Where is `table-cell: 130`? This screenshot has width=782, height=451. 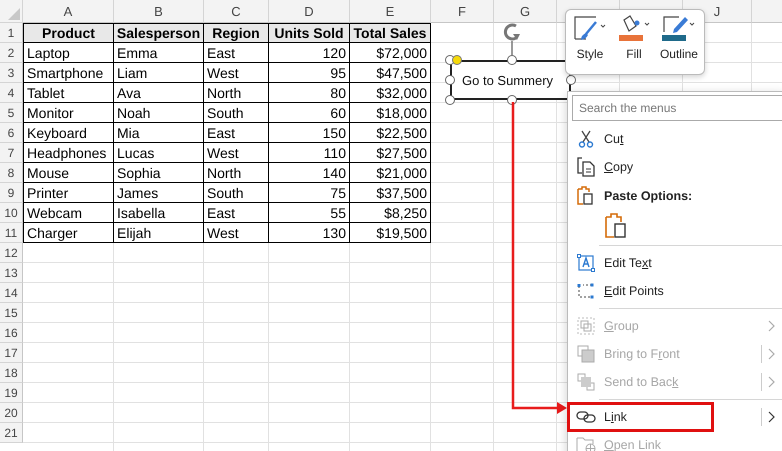
table-cell: 130 is located at coordinates (309, 233).